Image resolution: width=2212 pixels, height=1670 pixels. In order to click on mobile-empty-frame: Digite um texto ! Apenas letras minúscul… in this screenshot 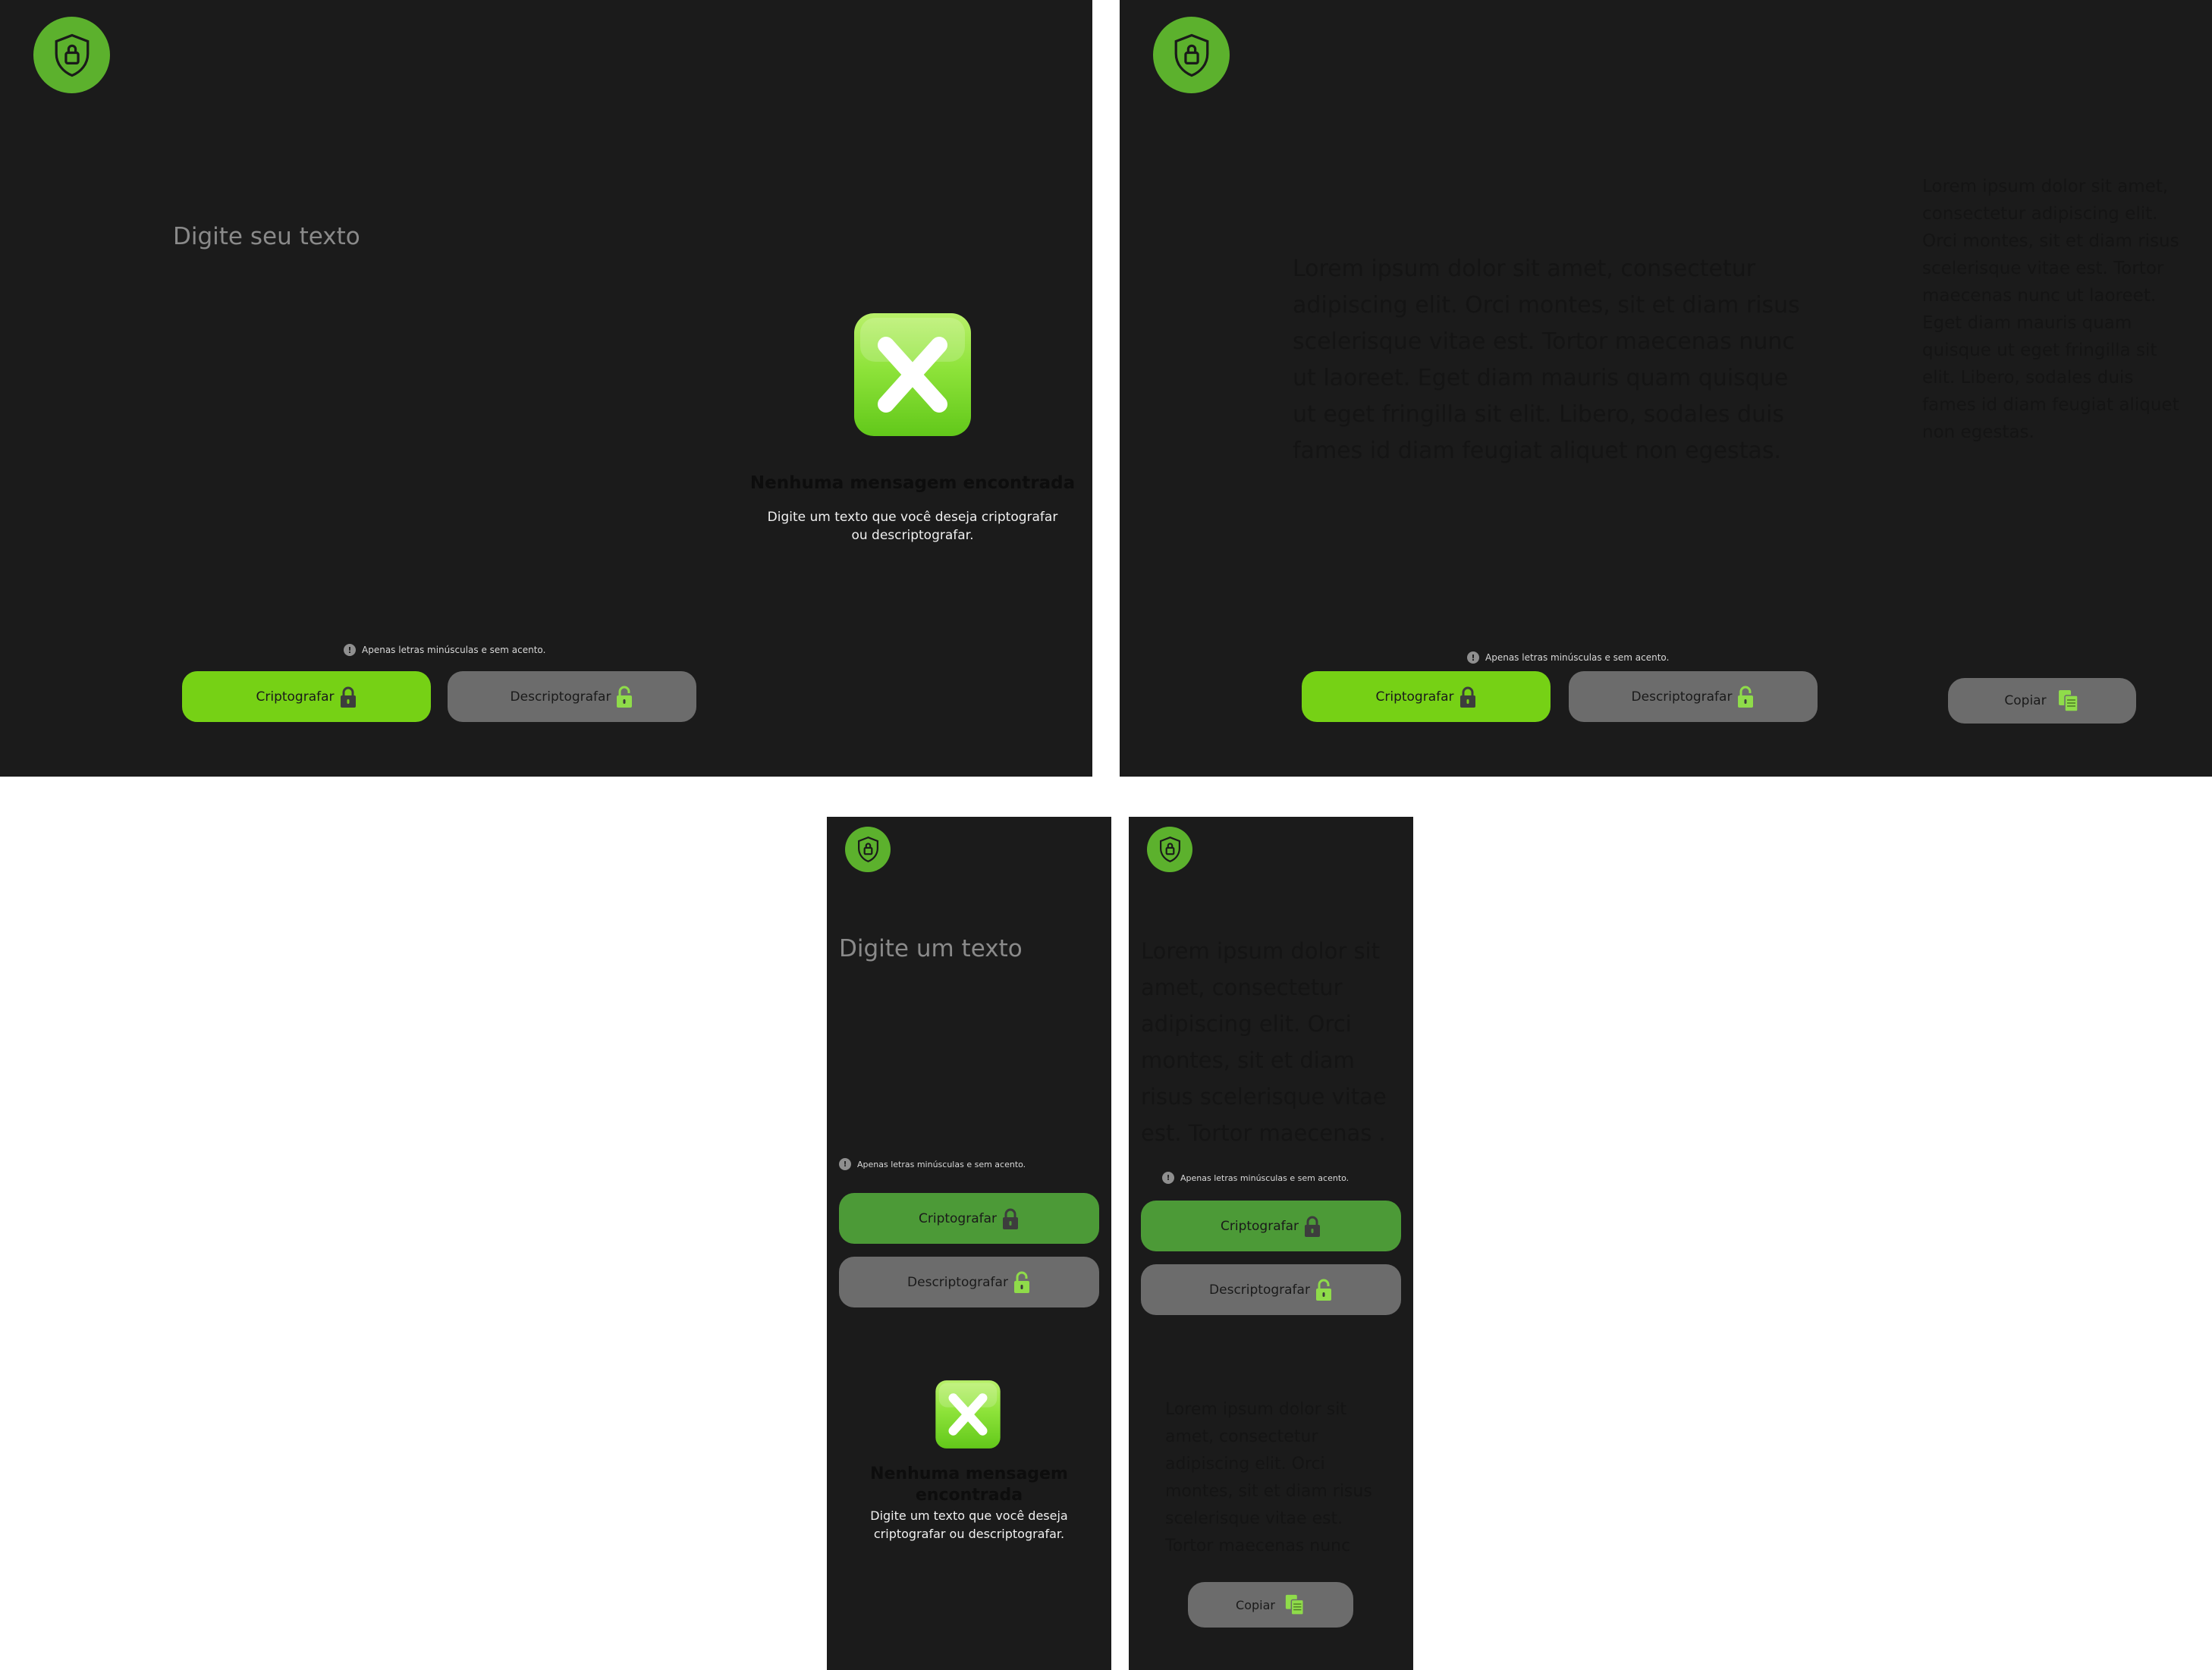, I will do `click(969, 1243)`.